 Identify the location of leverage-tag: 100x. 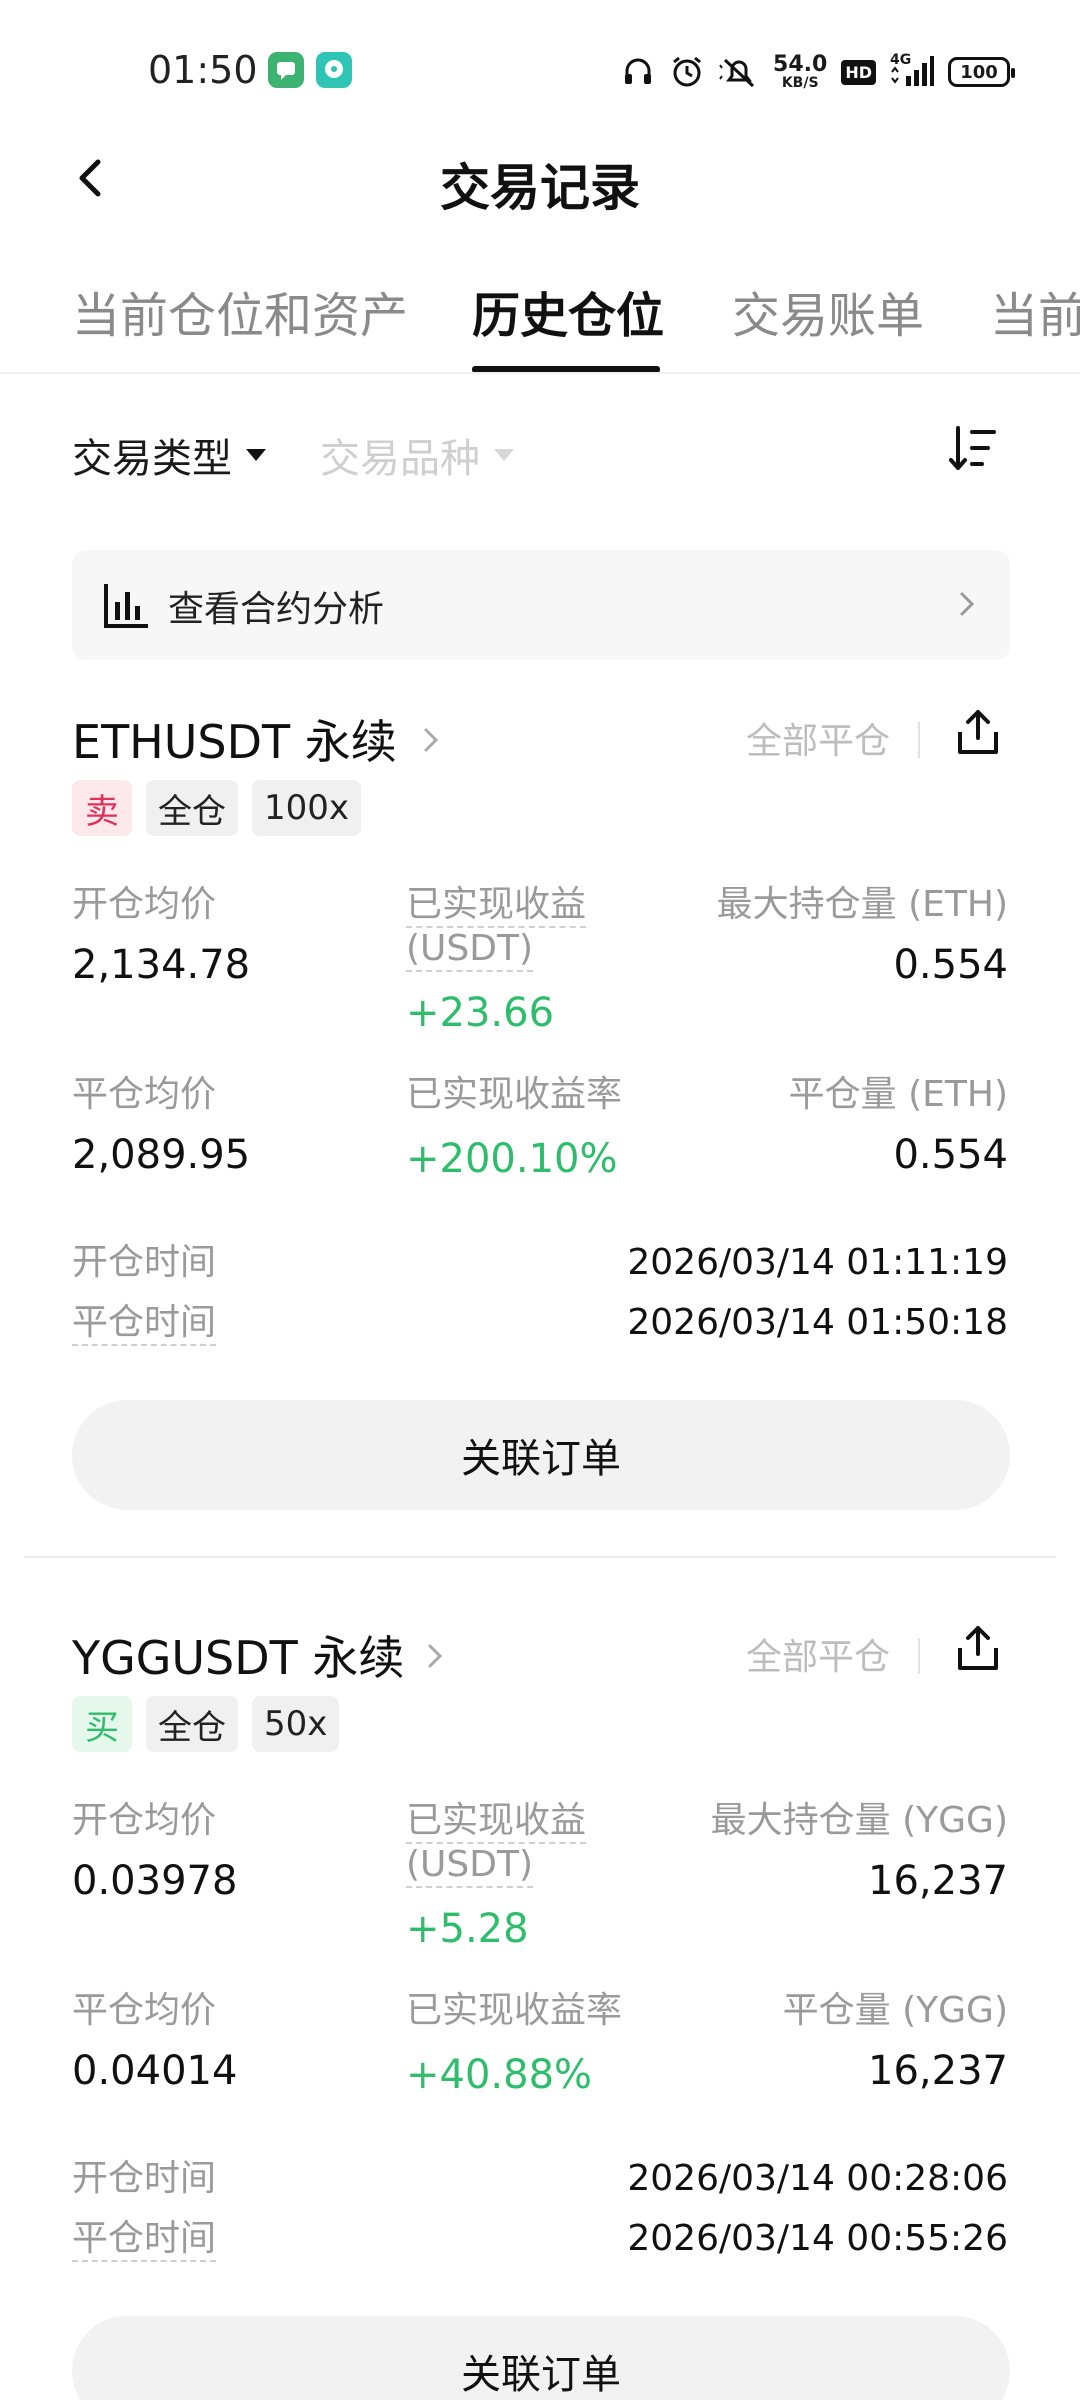
(307, 808).